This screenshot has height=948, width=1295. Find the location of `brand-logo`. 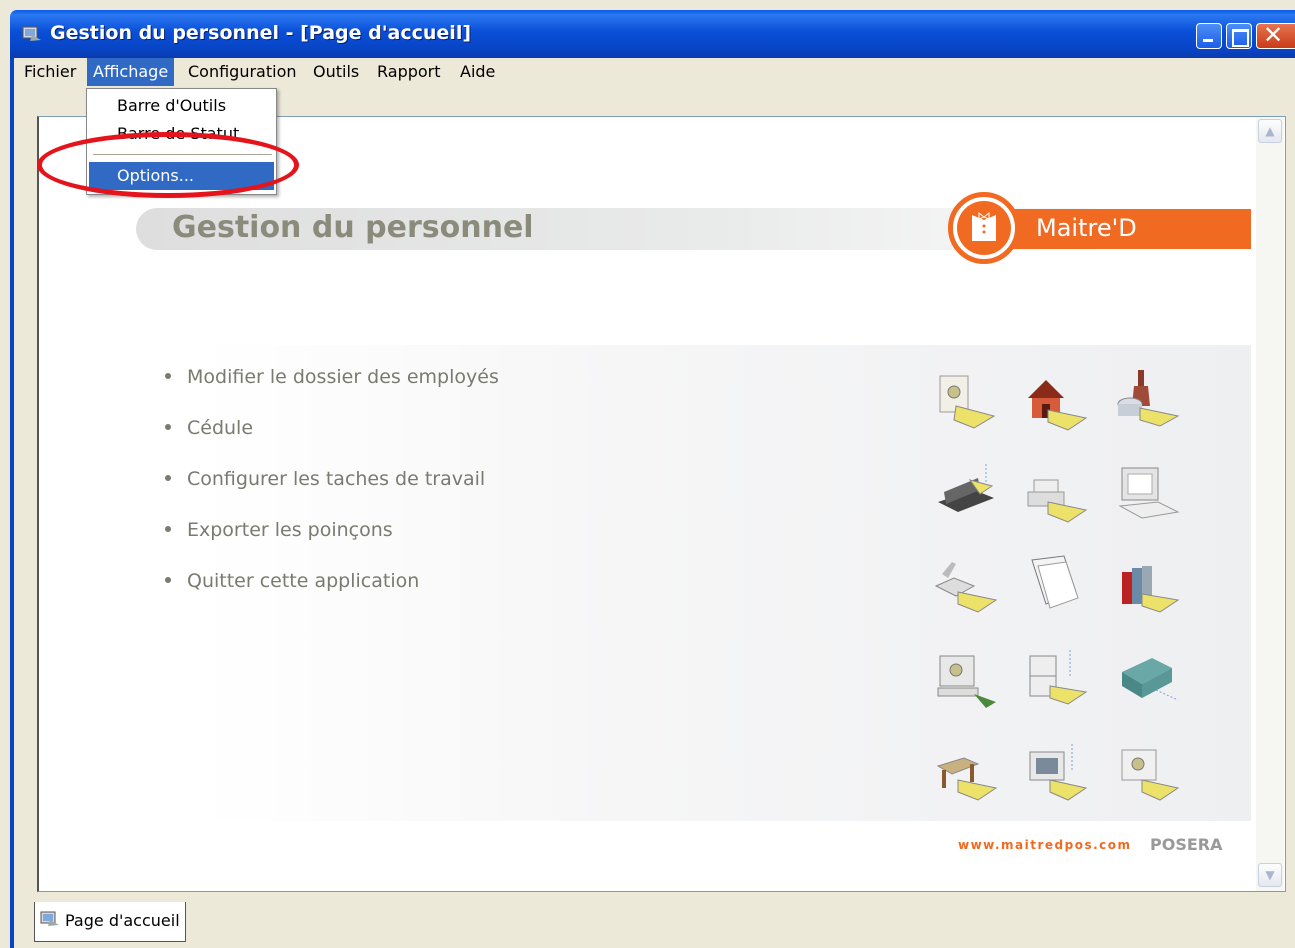

brand-logo is located at coordinates (984, 228).